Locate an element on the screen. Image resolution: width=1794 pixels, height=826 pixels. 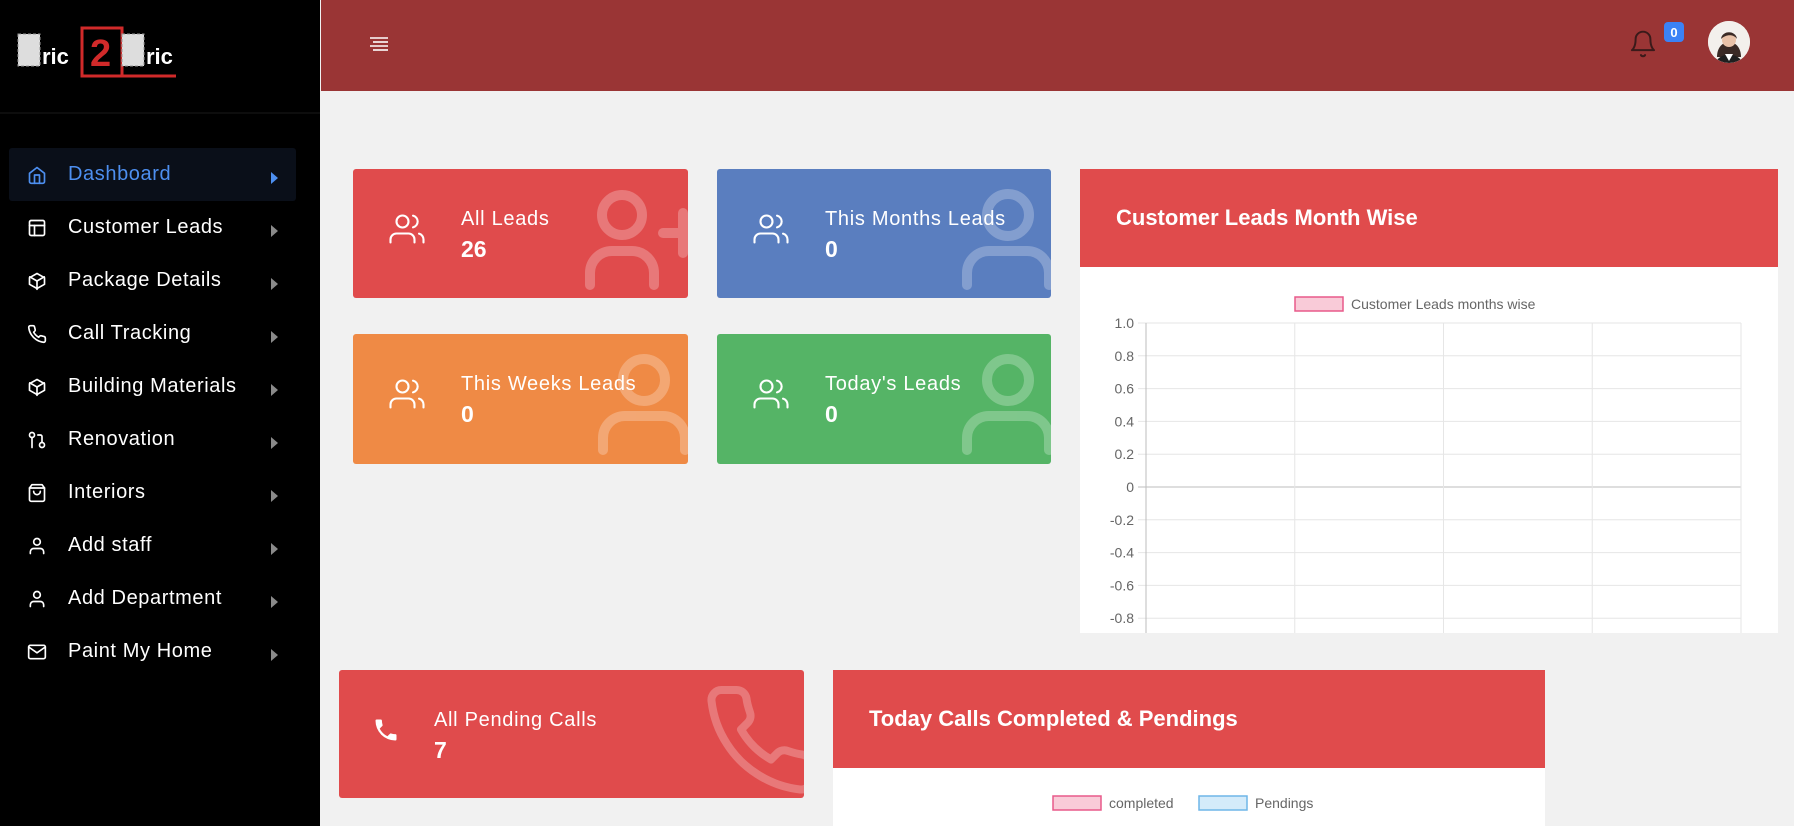
sidebar-item-label: Interiors is located at coordinates (107, 492).